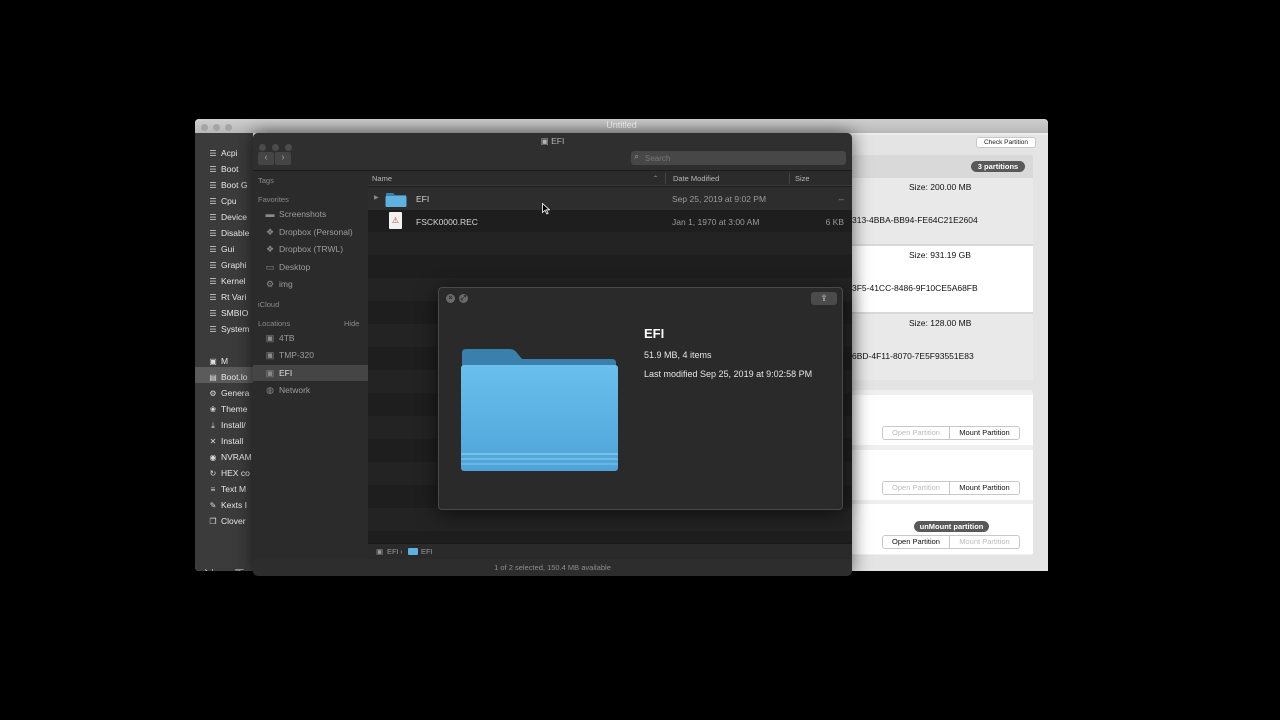 This screenshot has height=720, width=1280. Describe the element at coordinates (824, 298) in the screenshot. I see `share-button: ⇪` at that location.